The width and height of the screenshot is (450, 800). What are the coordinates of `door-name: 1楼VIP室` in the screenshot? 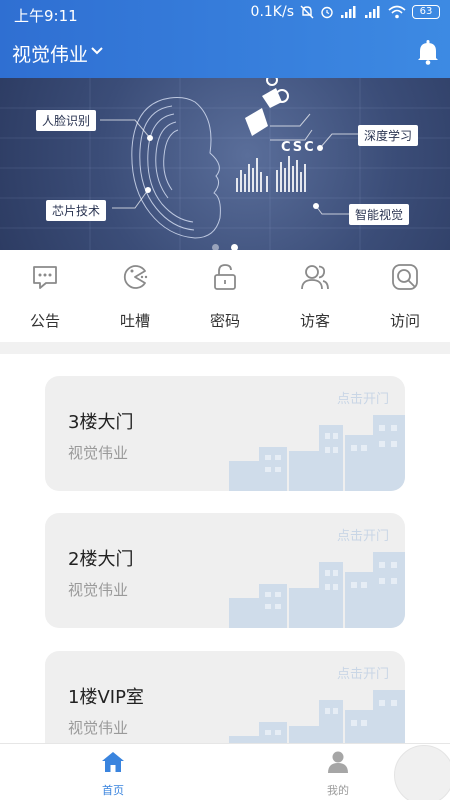 It's located at (106, 697).